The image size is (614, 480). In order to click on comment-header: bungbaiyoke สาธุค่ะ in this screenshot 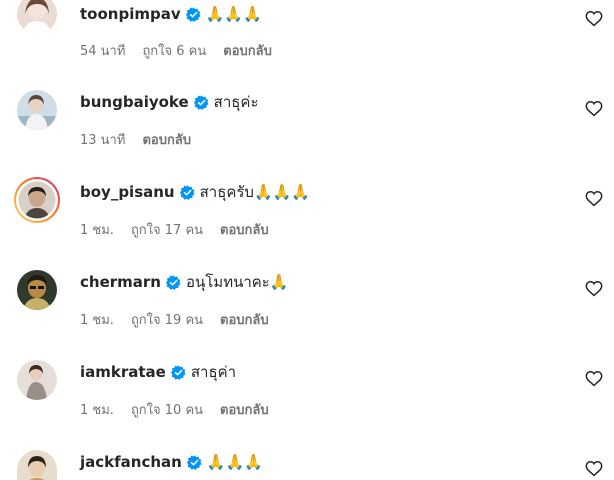, I will do `click(169, 102)`.